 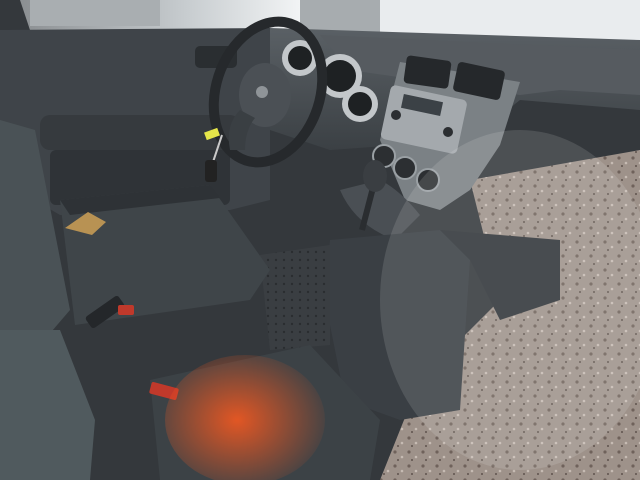 What do you see at coordinates (405, 168) in the screenshot?
I see `temperature-knob` at bounding box center [405, 168].